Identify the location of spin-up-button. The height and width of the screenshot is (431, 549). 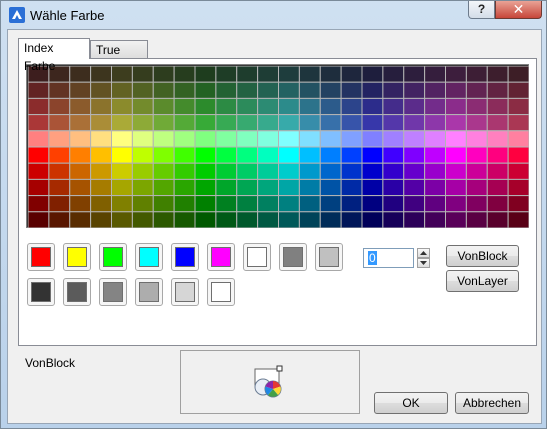
(423, 253).